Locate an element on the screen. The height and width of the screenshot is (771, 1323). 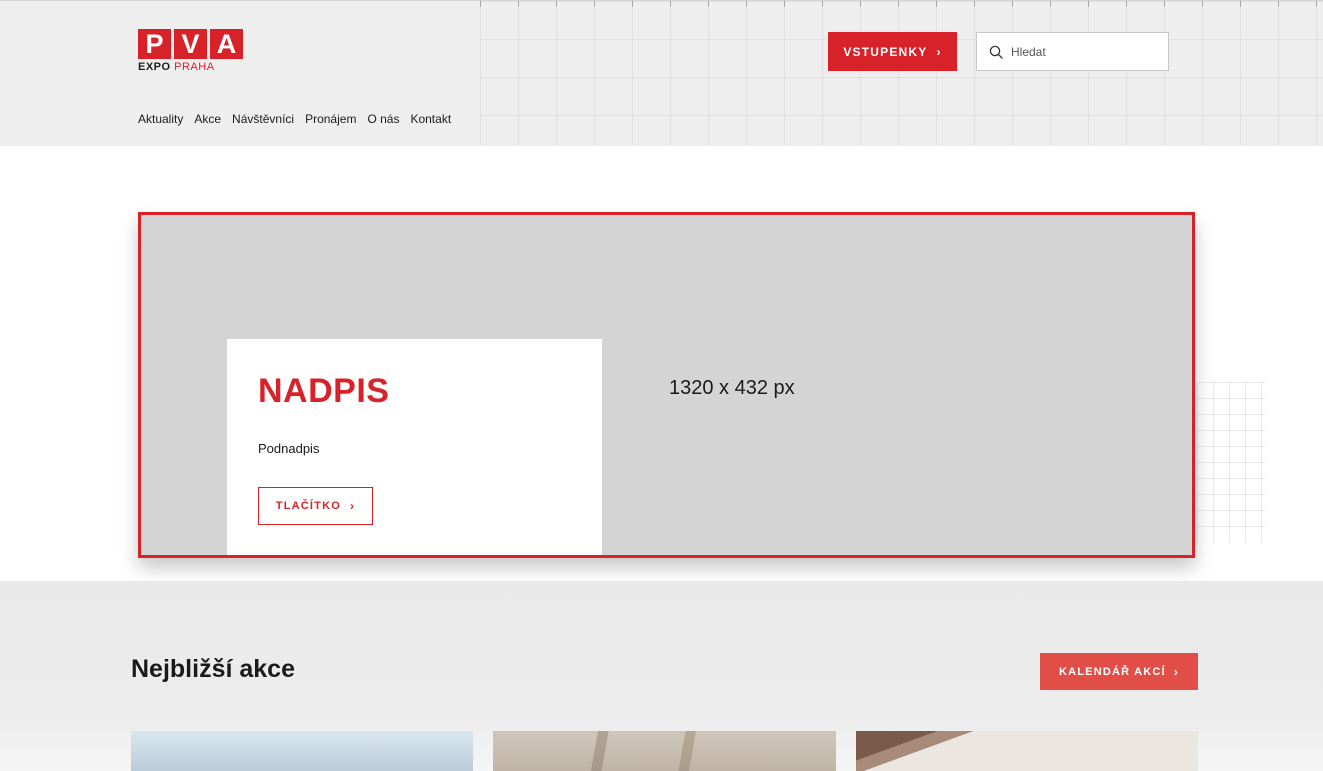
nav-item-pronajem: Pronájem is located at coordinates (330, 119).